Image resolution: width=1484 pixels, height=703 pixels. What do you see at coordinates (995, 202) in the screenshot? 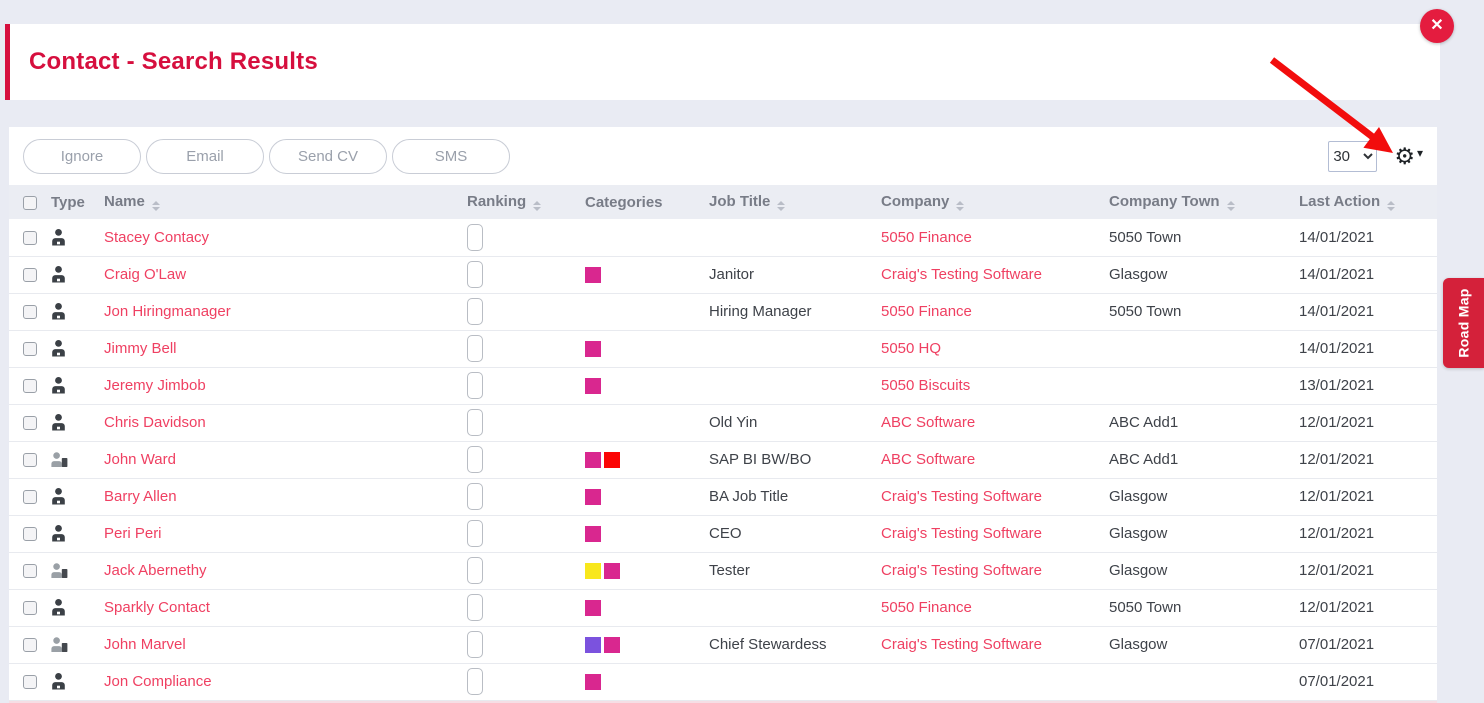
I see `column-header-company: Company` at bounding box center [995, 202].